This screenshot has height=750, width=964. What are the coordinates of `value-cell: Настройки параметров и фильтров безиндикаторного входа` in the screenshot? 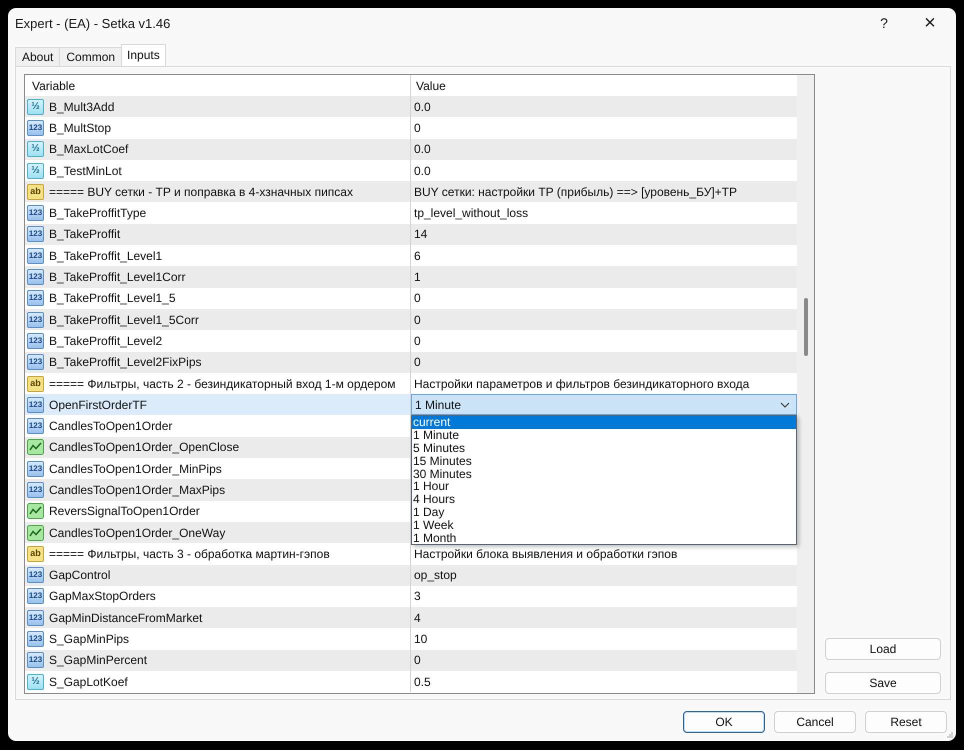 It's located at (604, 383).